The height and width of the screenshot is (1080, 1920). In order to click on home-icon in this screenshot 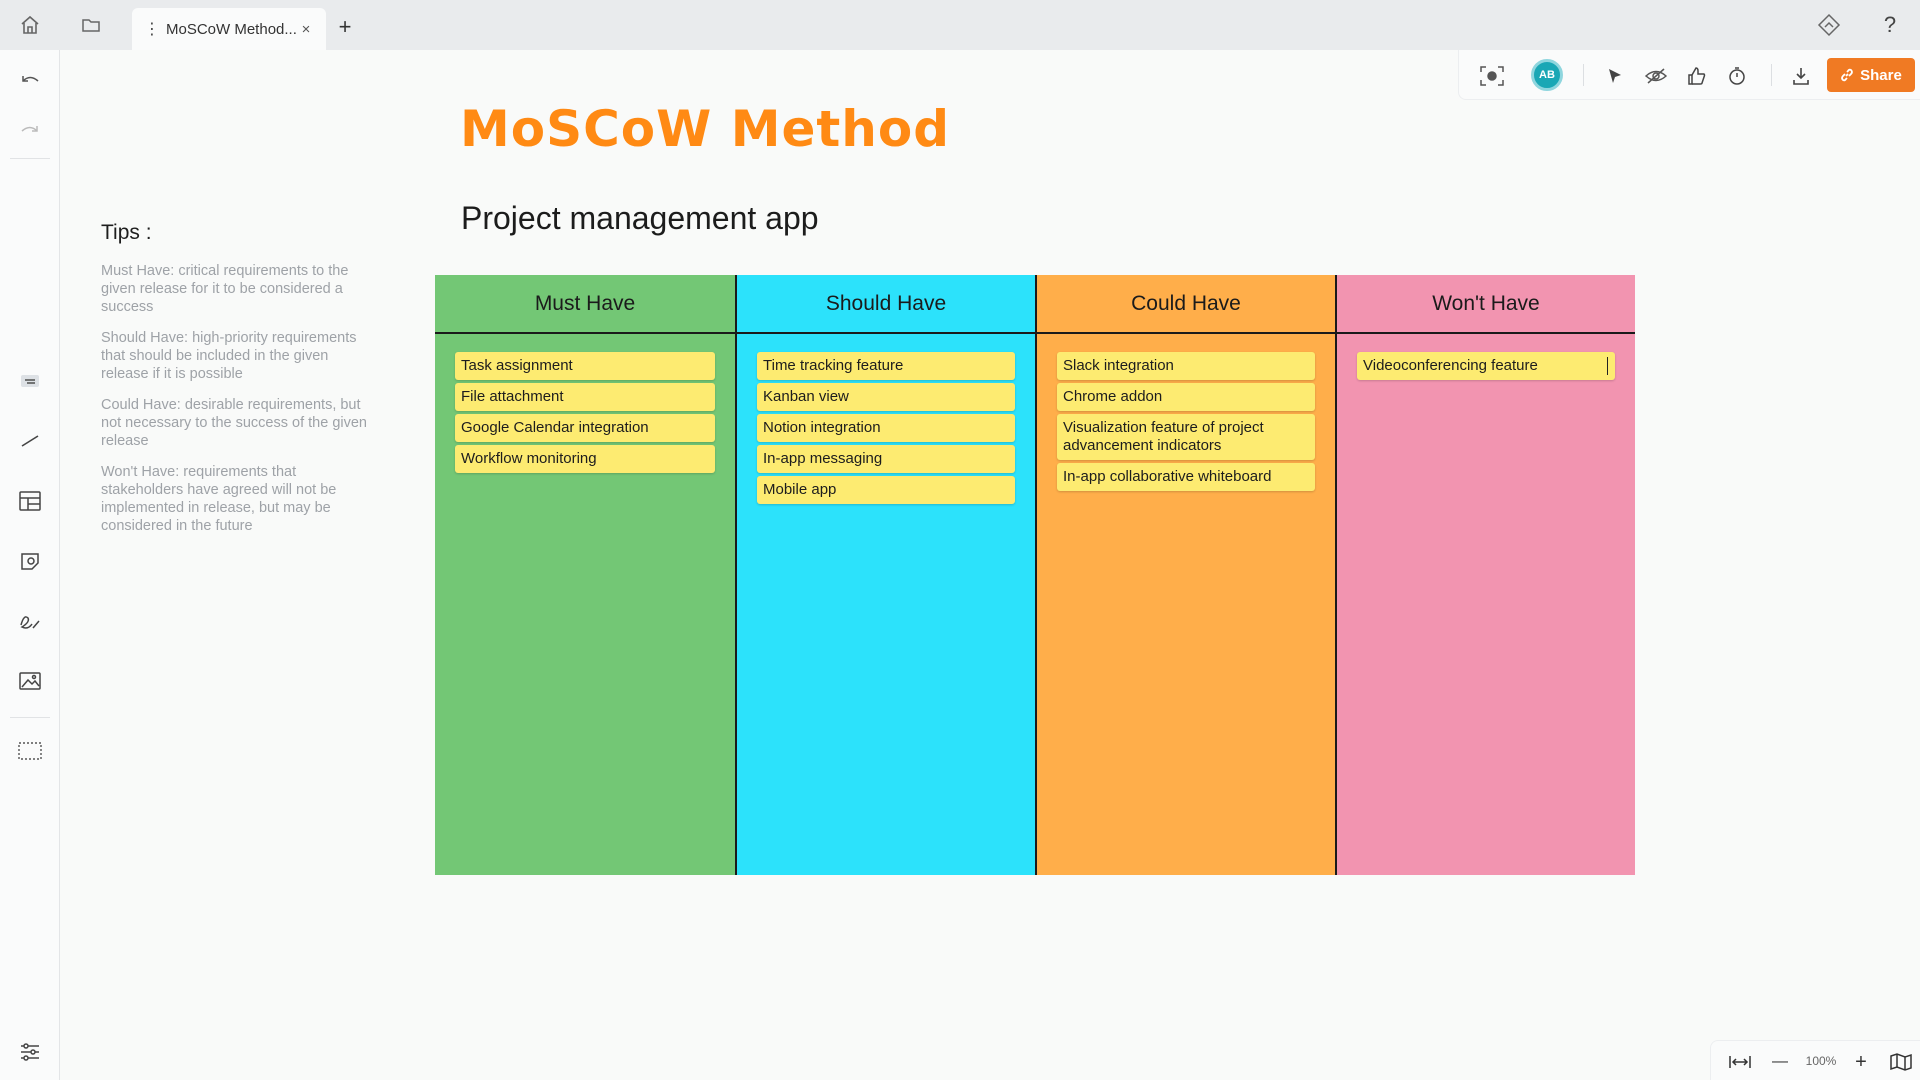, I will do `click(30, 25)`.